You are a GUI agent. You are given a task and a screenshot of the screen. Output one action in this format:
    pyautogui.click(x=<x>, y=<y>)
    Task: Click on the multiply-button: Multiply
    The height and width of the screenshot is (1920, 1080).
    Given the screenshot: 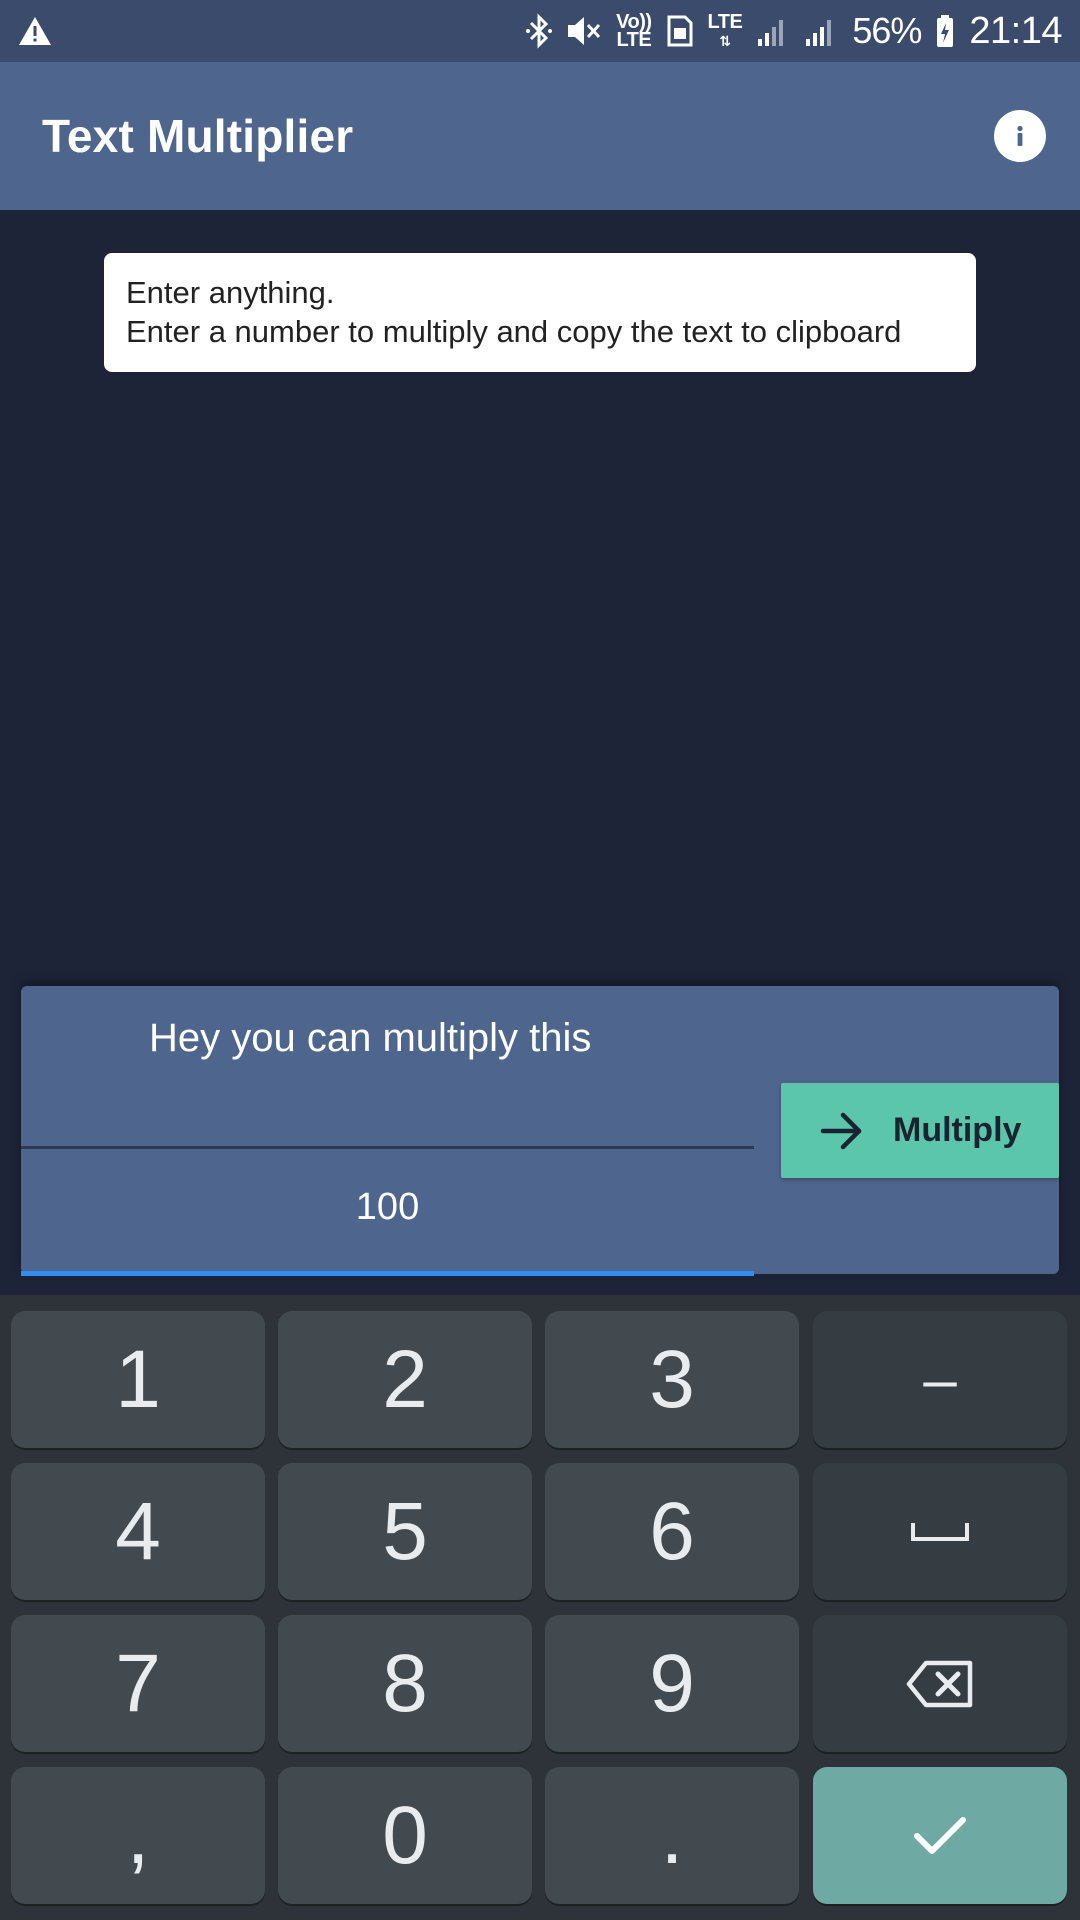 What is the action you would take?
    pyautogui.click(x=920, y=1130)
    